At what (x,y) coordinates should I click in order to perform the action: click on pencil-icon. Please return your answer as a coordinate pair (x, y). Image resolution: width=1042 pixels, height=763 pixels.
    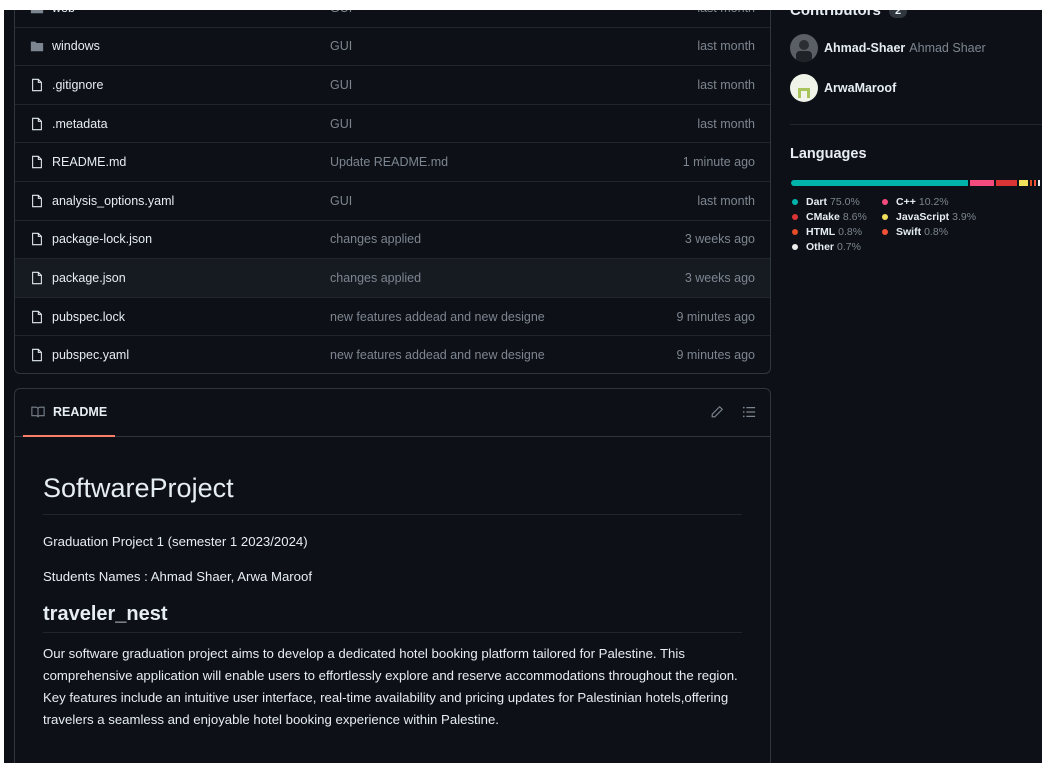
    Looking at the image, I should click on (717, 412).